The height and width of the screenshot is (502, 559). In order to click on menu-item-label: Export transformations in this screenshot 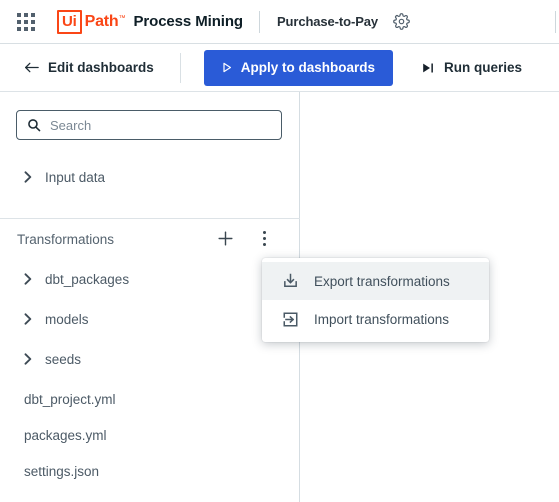, I will do `click(382, 281)`.